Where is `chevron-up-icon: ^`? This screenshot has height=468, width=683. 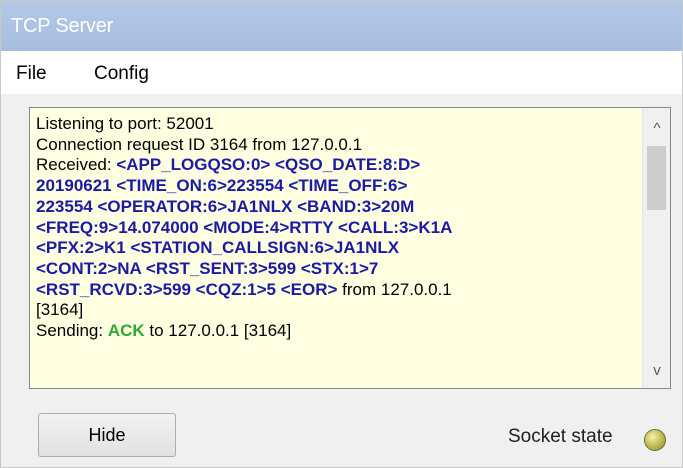 chevron-up-icon: ^ is located at coordinates (656, 129).